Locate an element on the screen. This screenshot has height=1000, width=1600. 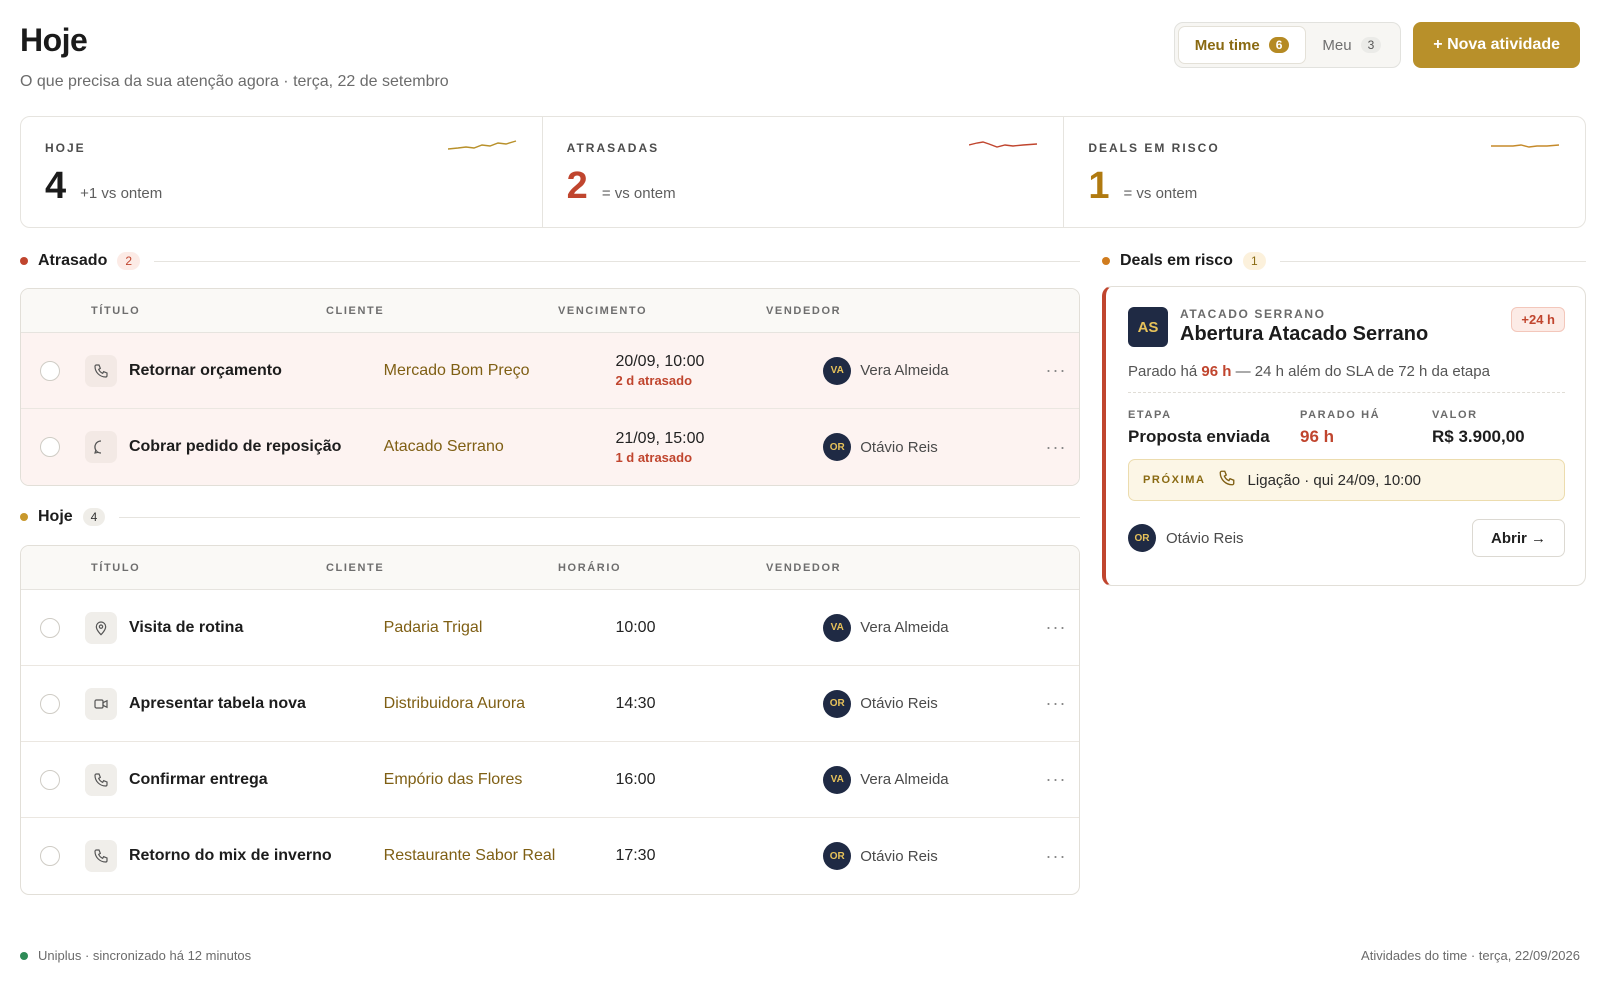
desc-prefix: Parado há is located at coordinates (1163, 371).